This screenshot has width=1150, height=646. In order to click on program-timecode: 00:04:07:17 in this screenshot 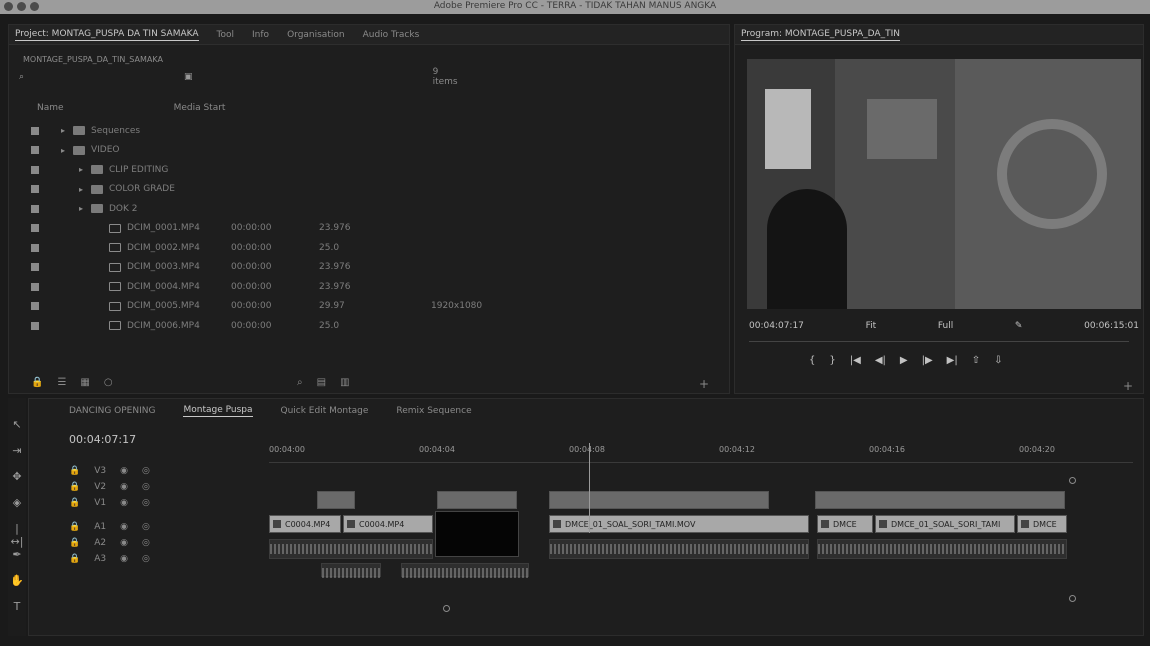, I will do `click(776, 326)`.